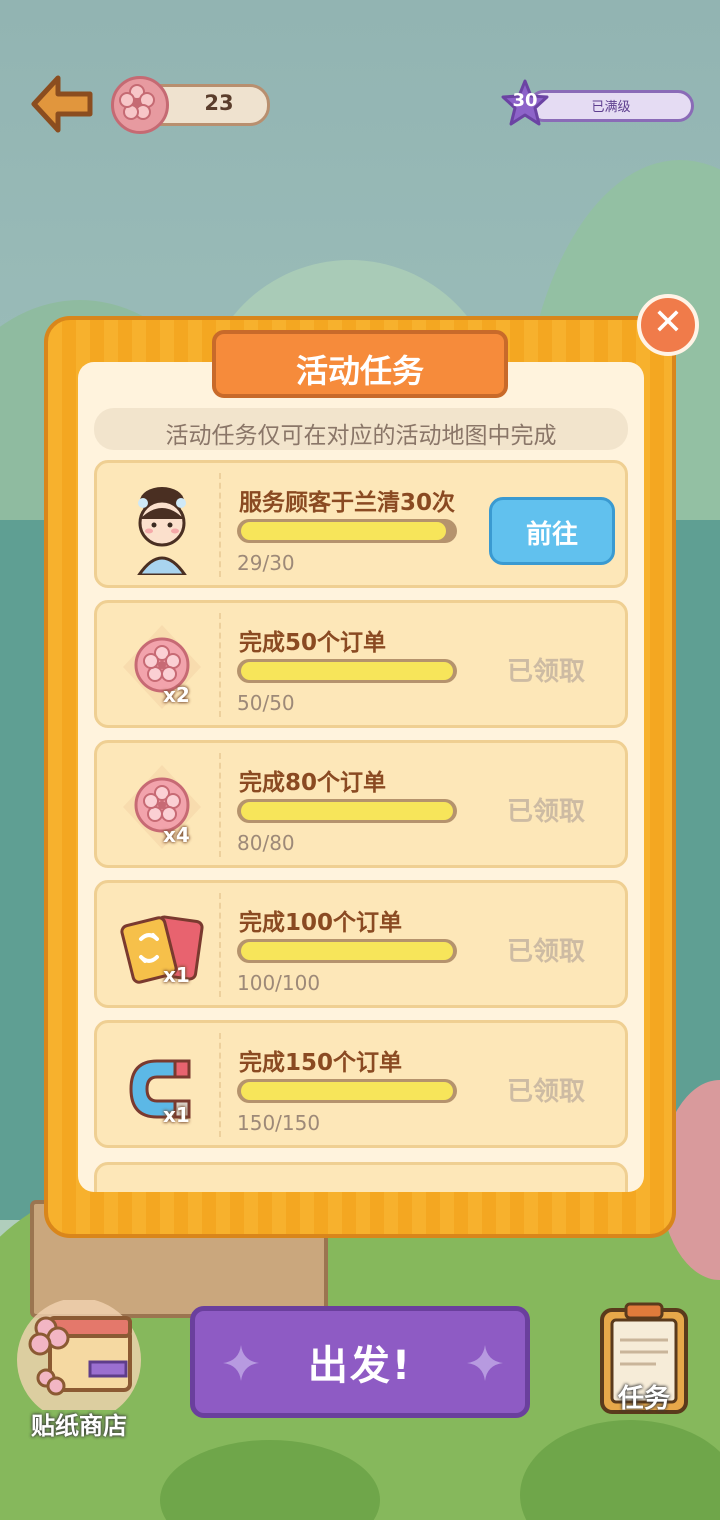  I want to click on close-icon: ✕, so click(668, 322).